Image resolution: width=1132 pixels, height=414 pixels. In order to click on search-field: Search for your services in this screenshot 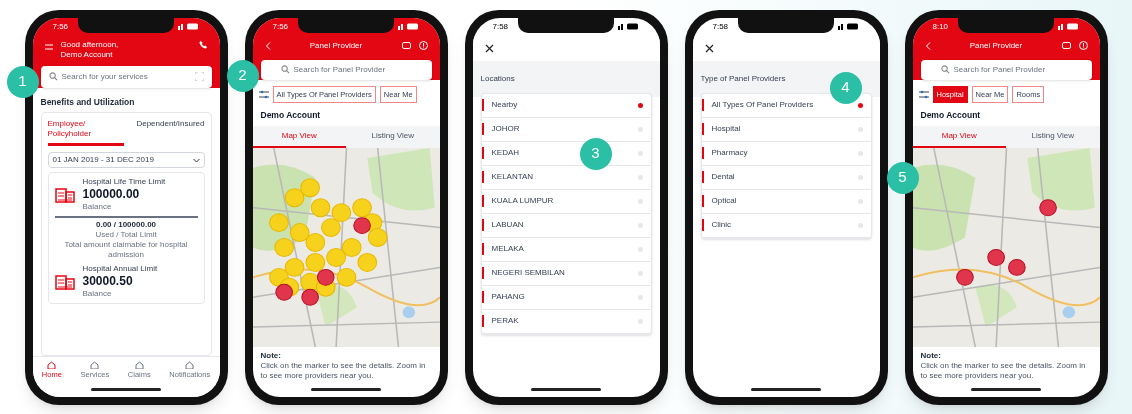, I will do `click(126, 76)`.